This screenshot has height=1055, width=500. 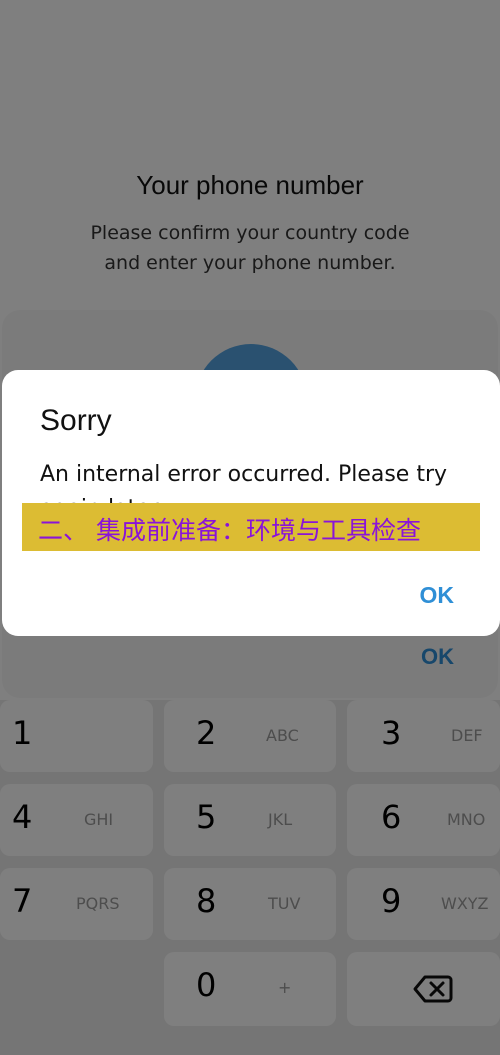 What do you see at coordinates (76, 420) in the screenshot?
I see `dialog-title: Sorry` at bounding box center [76, 420].